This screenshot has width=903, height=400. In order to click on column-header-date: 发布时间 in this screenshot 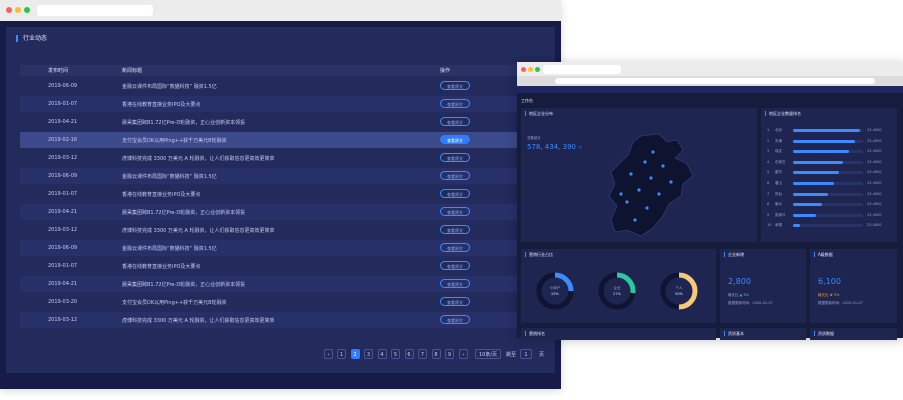, I will do `click(58, 71)`.